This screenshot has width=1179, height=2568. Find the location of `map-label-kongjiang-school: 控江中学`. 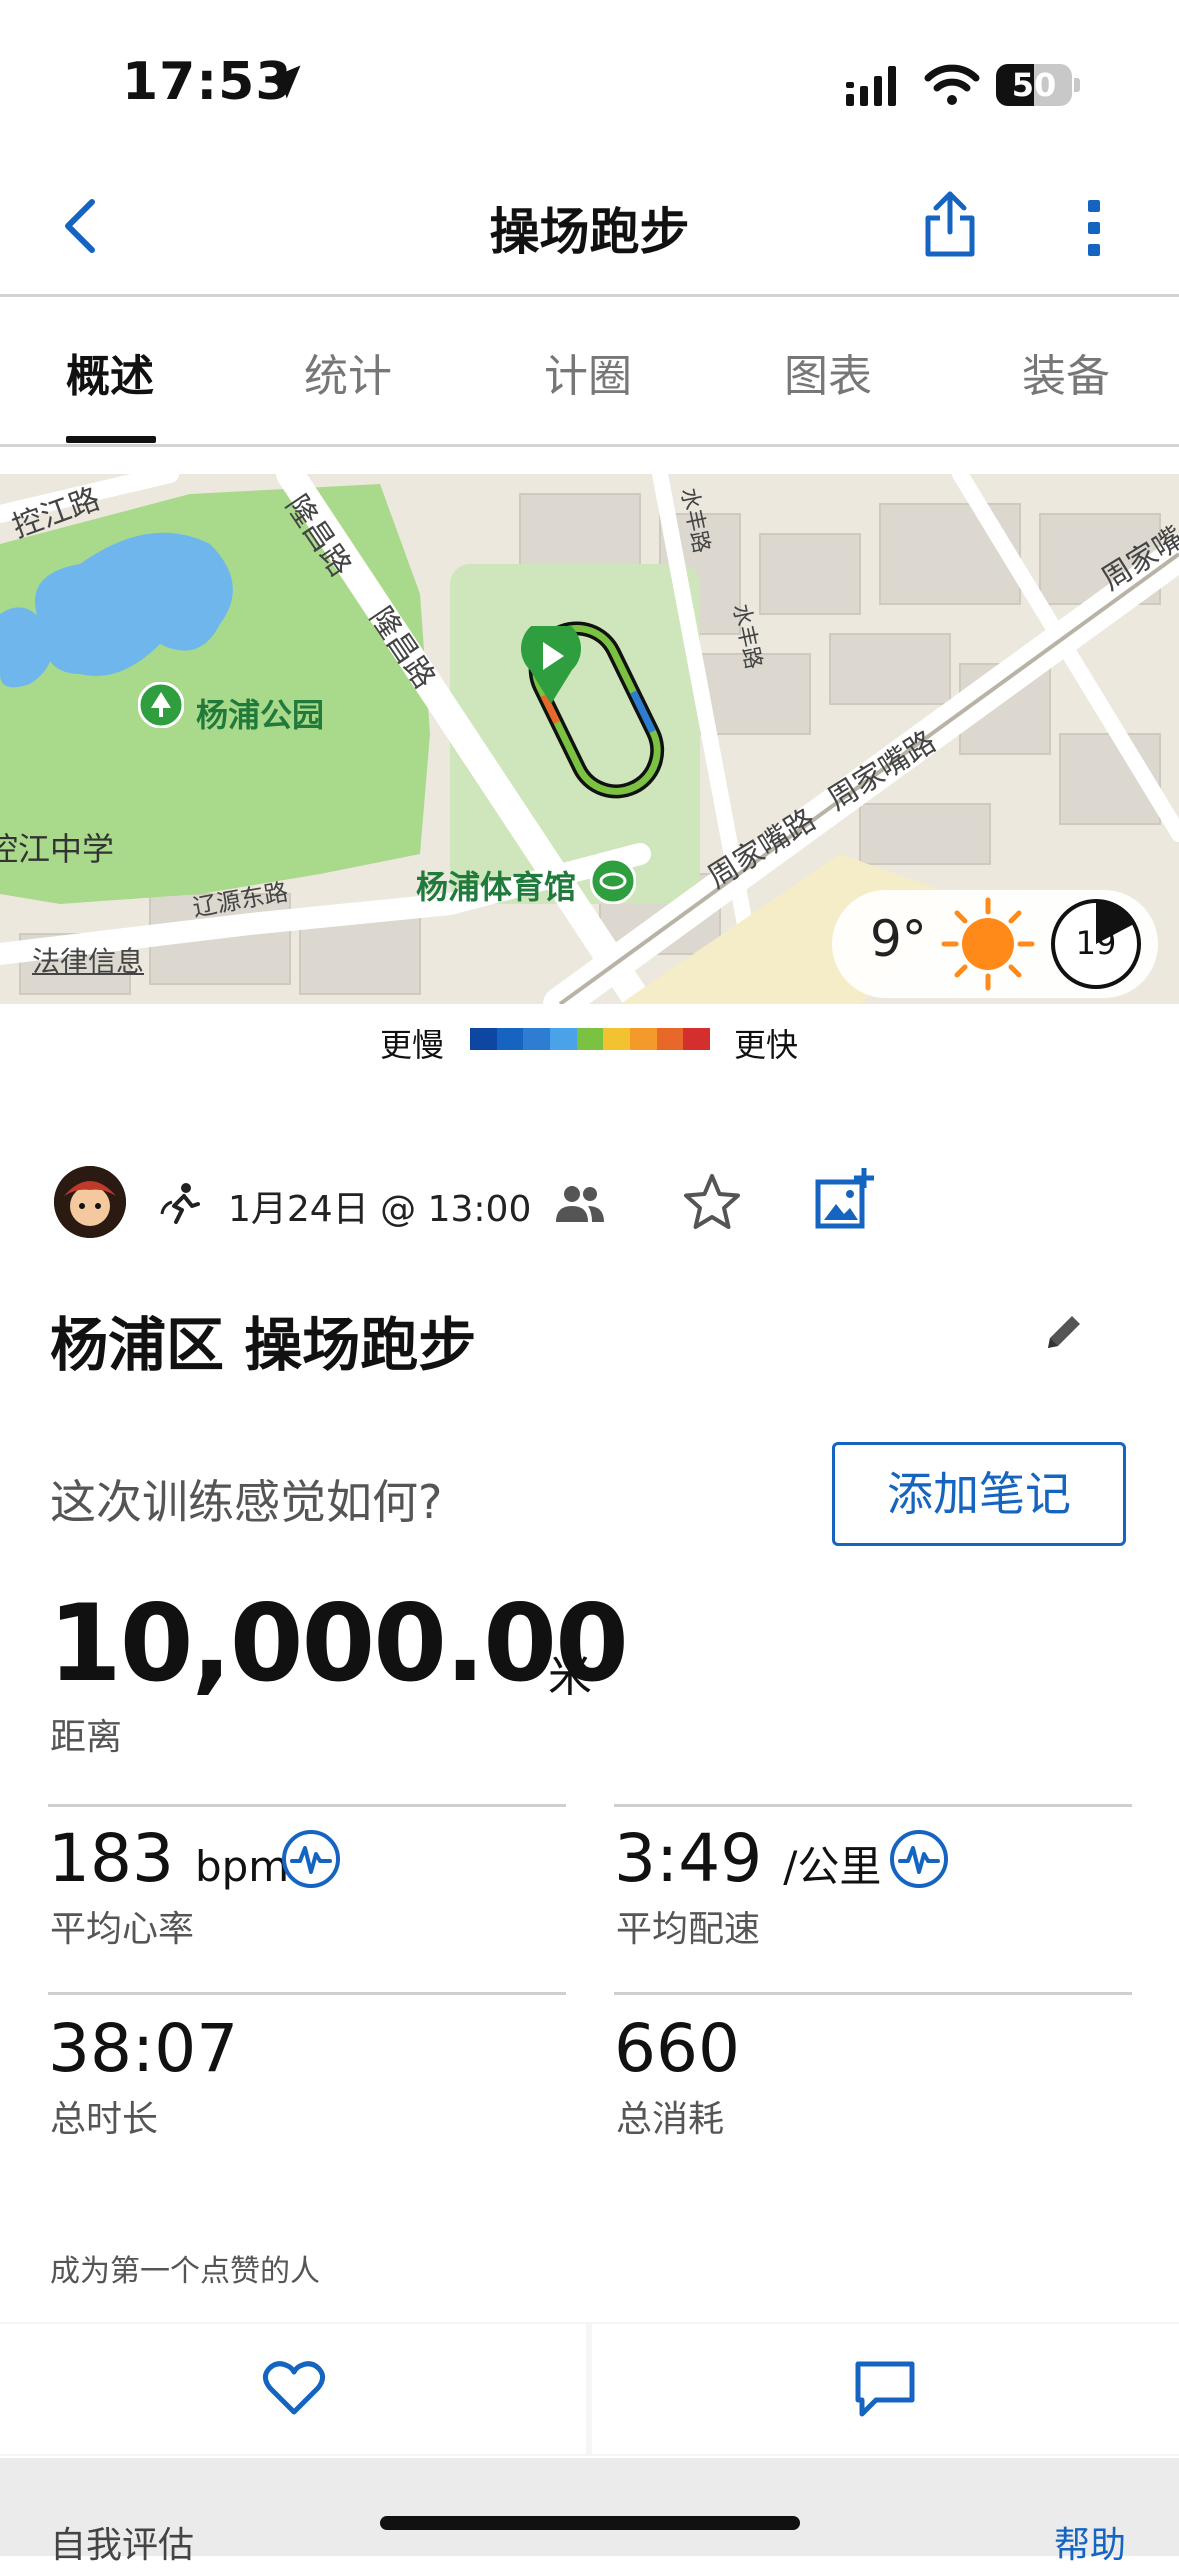

map-label-kongjiang-school: 控江中学 is located at coordinates (57, 849).